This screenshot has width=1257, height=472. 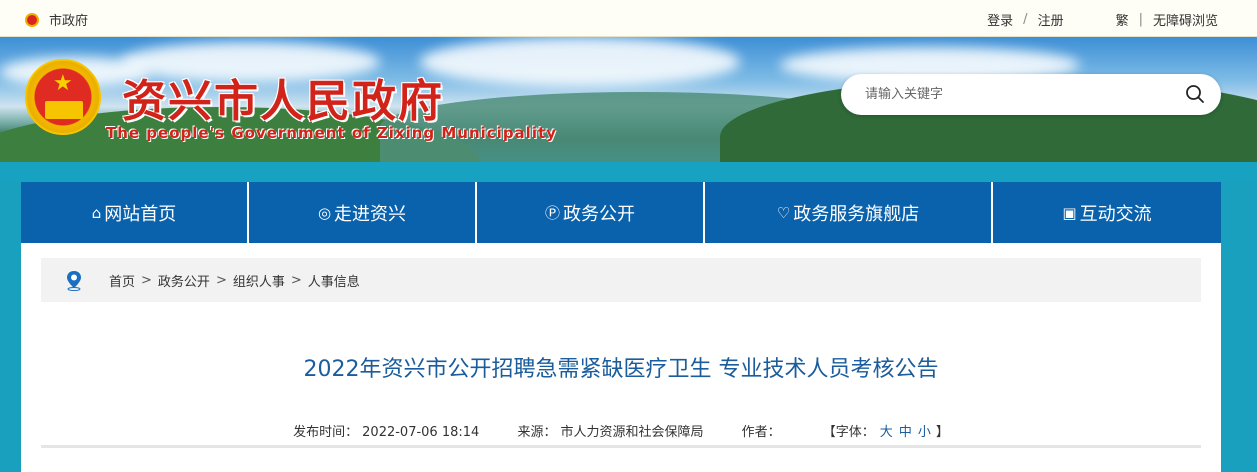 I want to click on nav-item-services: ♡ 政务服务旗舰店, so click(x=849, y=212).